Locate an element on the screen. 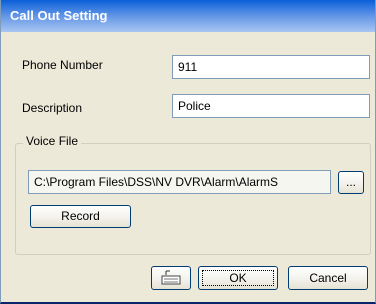 The width and height of the screenshot is (376, 304). title-bar: Call Out Setting is located at coordinates (188, 16).